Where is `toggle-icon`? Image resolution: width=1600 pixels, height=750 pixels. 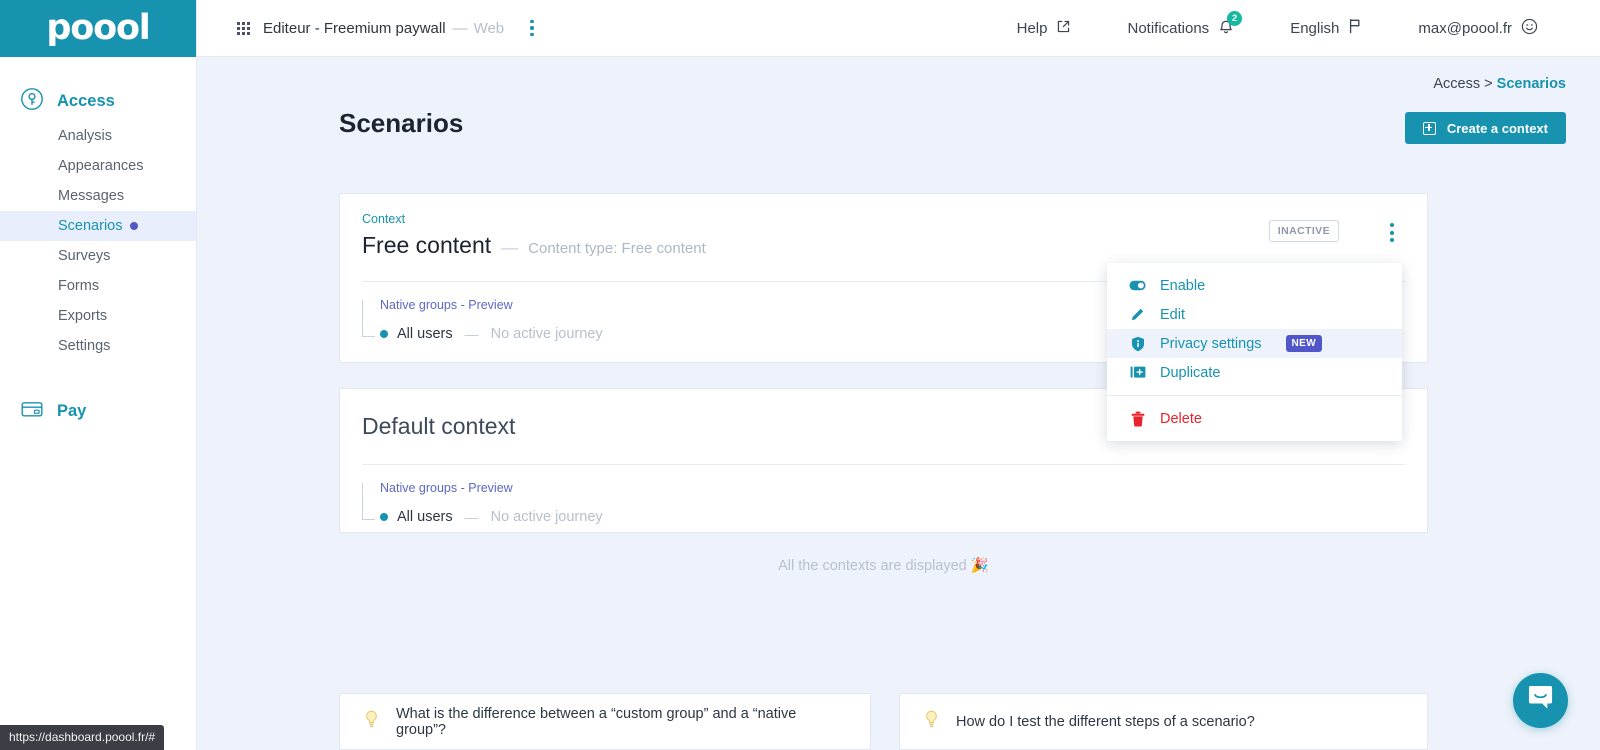
toggle-icon is located at coordinates (1137, 285).